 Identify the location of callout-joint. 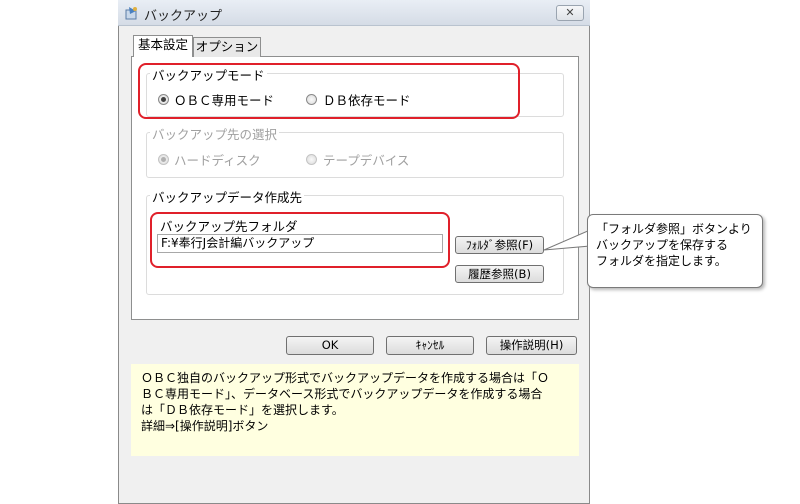
(589, 234).